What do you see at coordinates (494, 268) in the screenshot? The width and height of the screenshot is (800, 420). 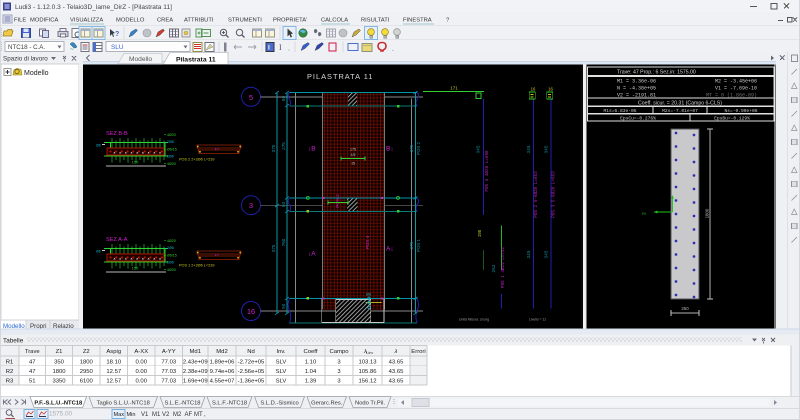 I see `svg-text: 252` at bounding box center [494, 268].